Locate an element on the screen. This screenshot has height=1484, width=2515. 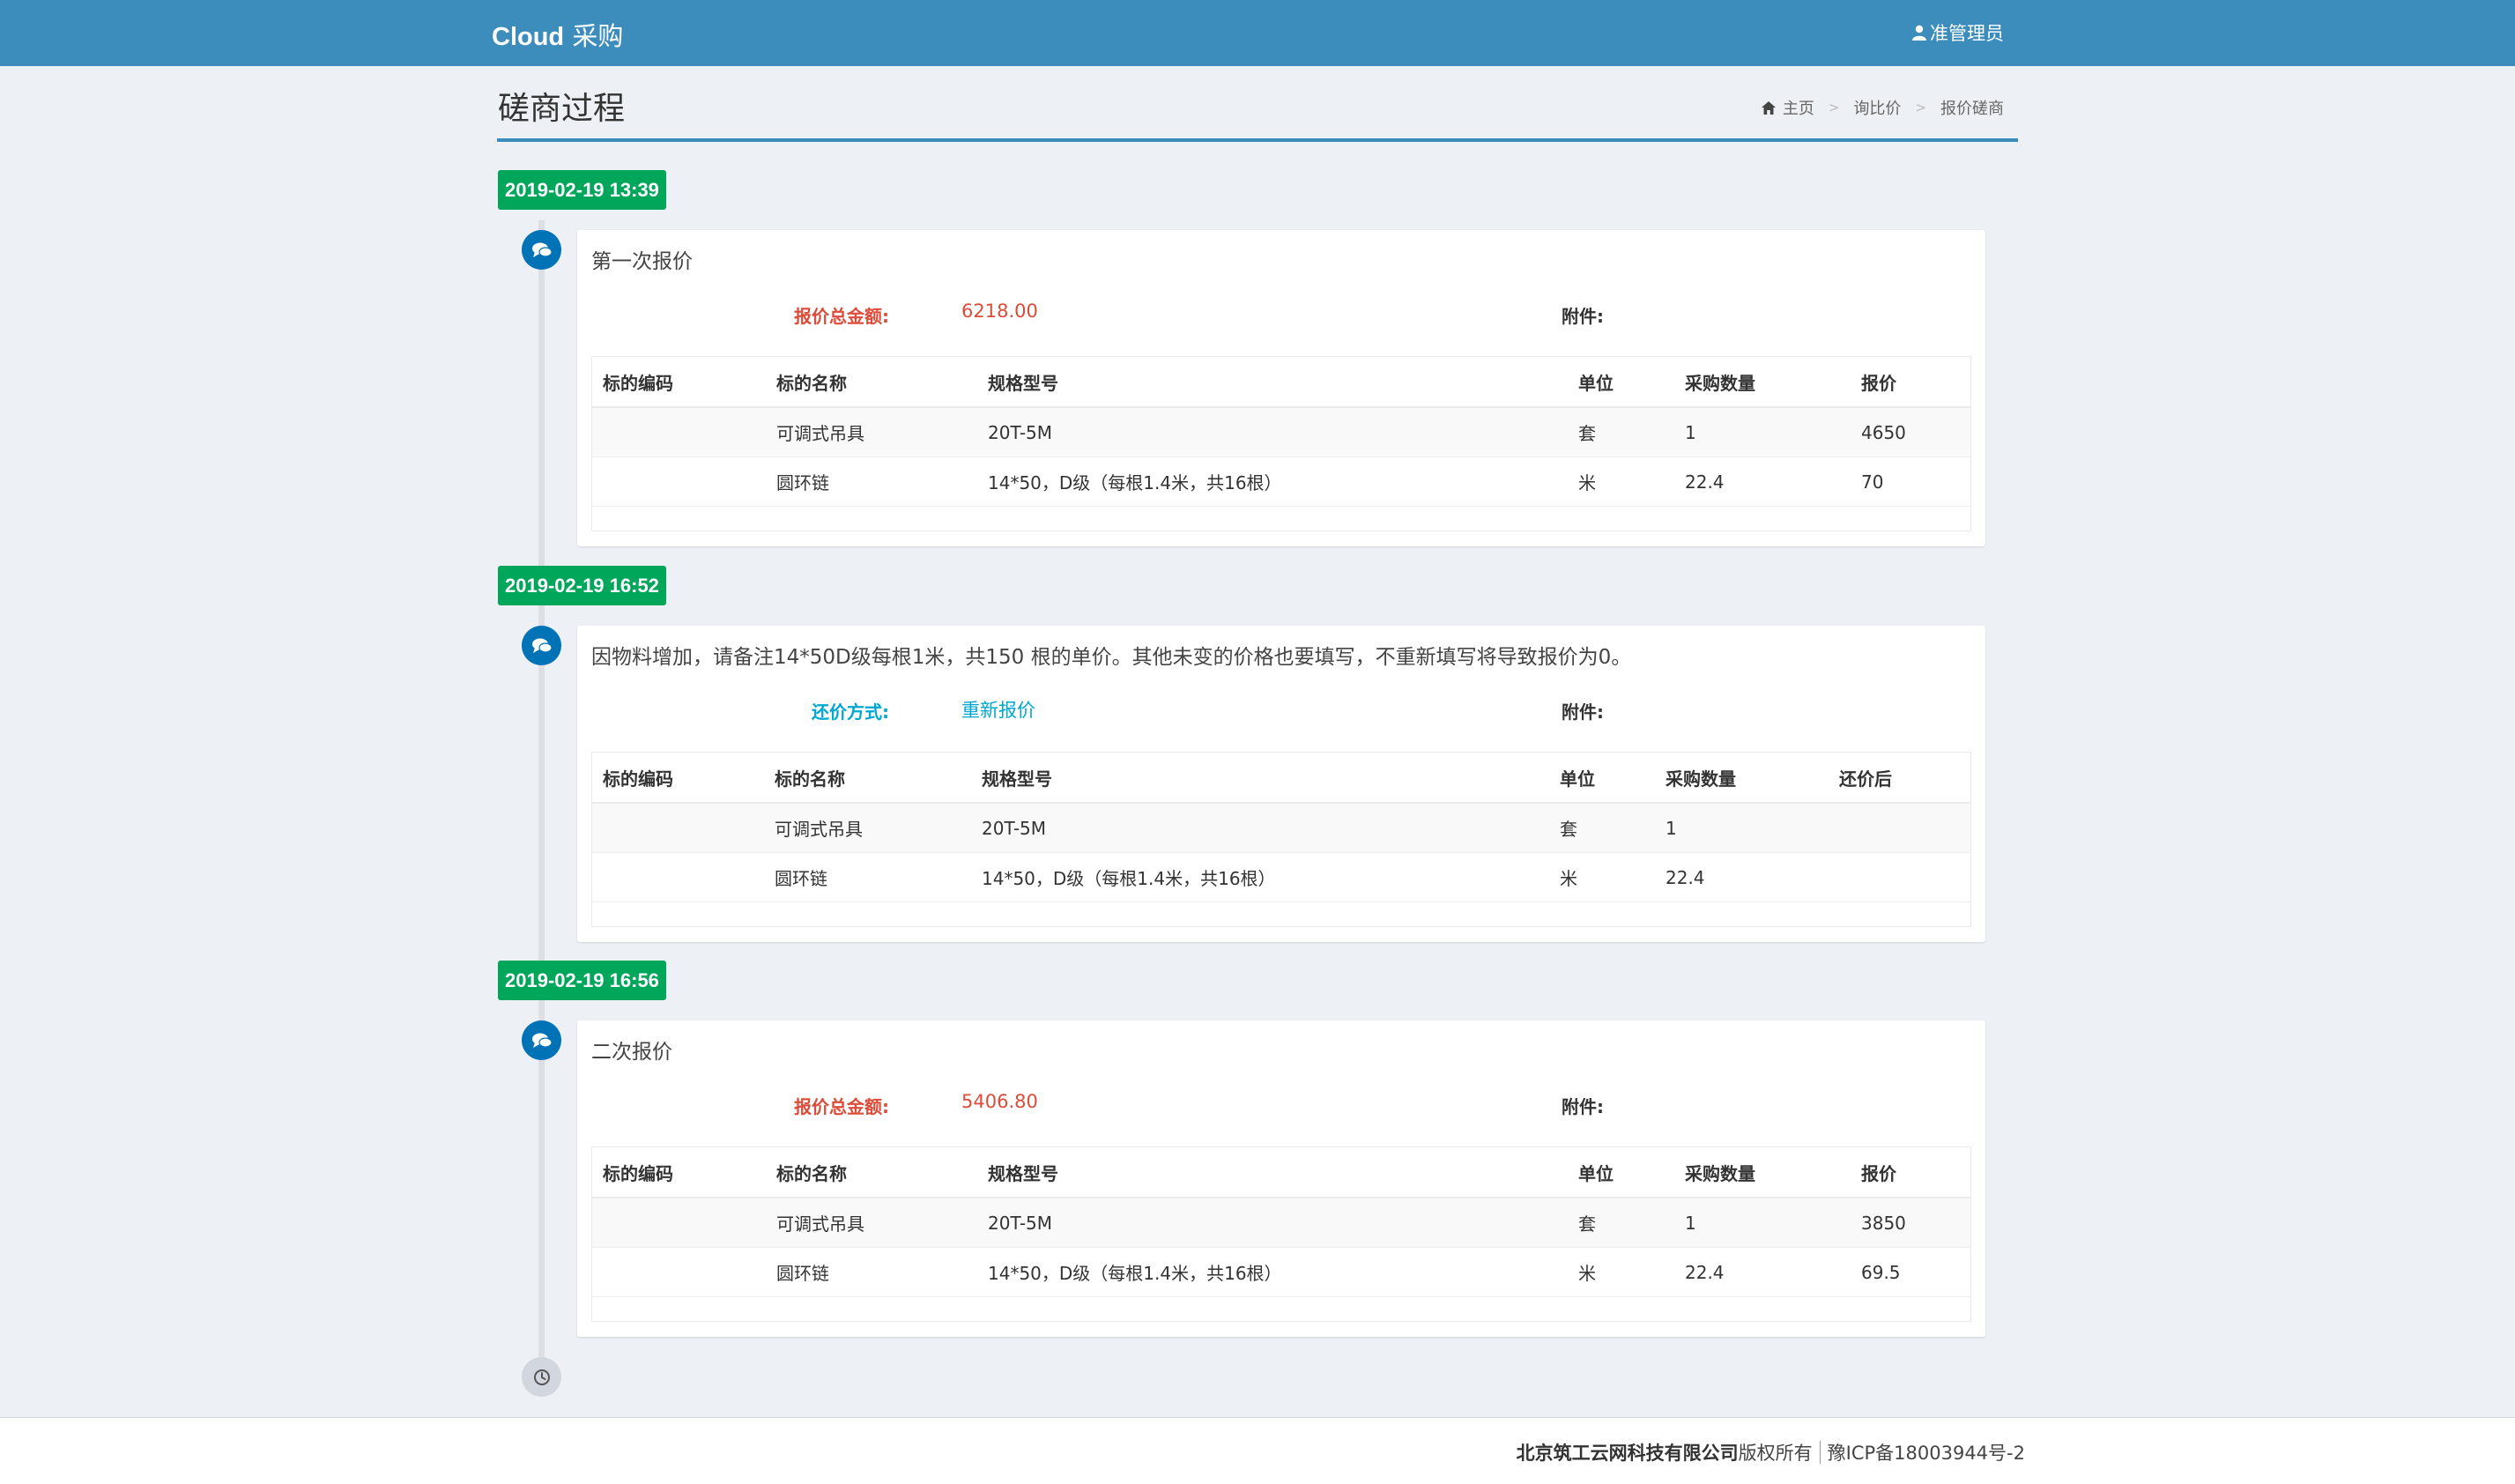
table-row: 可调式吊具 20T-5M 套 1 is located at coordinates (1281, 828).